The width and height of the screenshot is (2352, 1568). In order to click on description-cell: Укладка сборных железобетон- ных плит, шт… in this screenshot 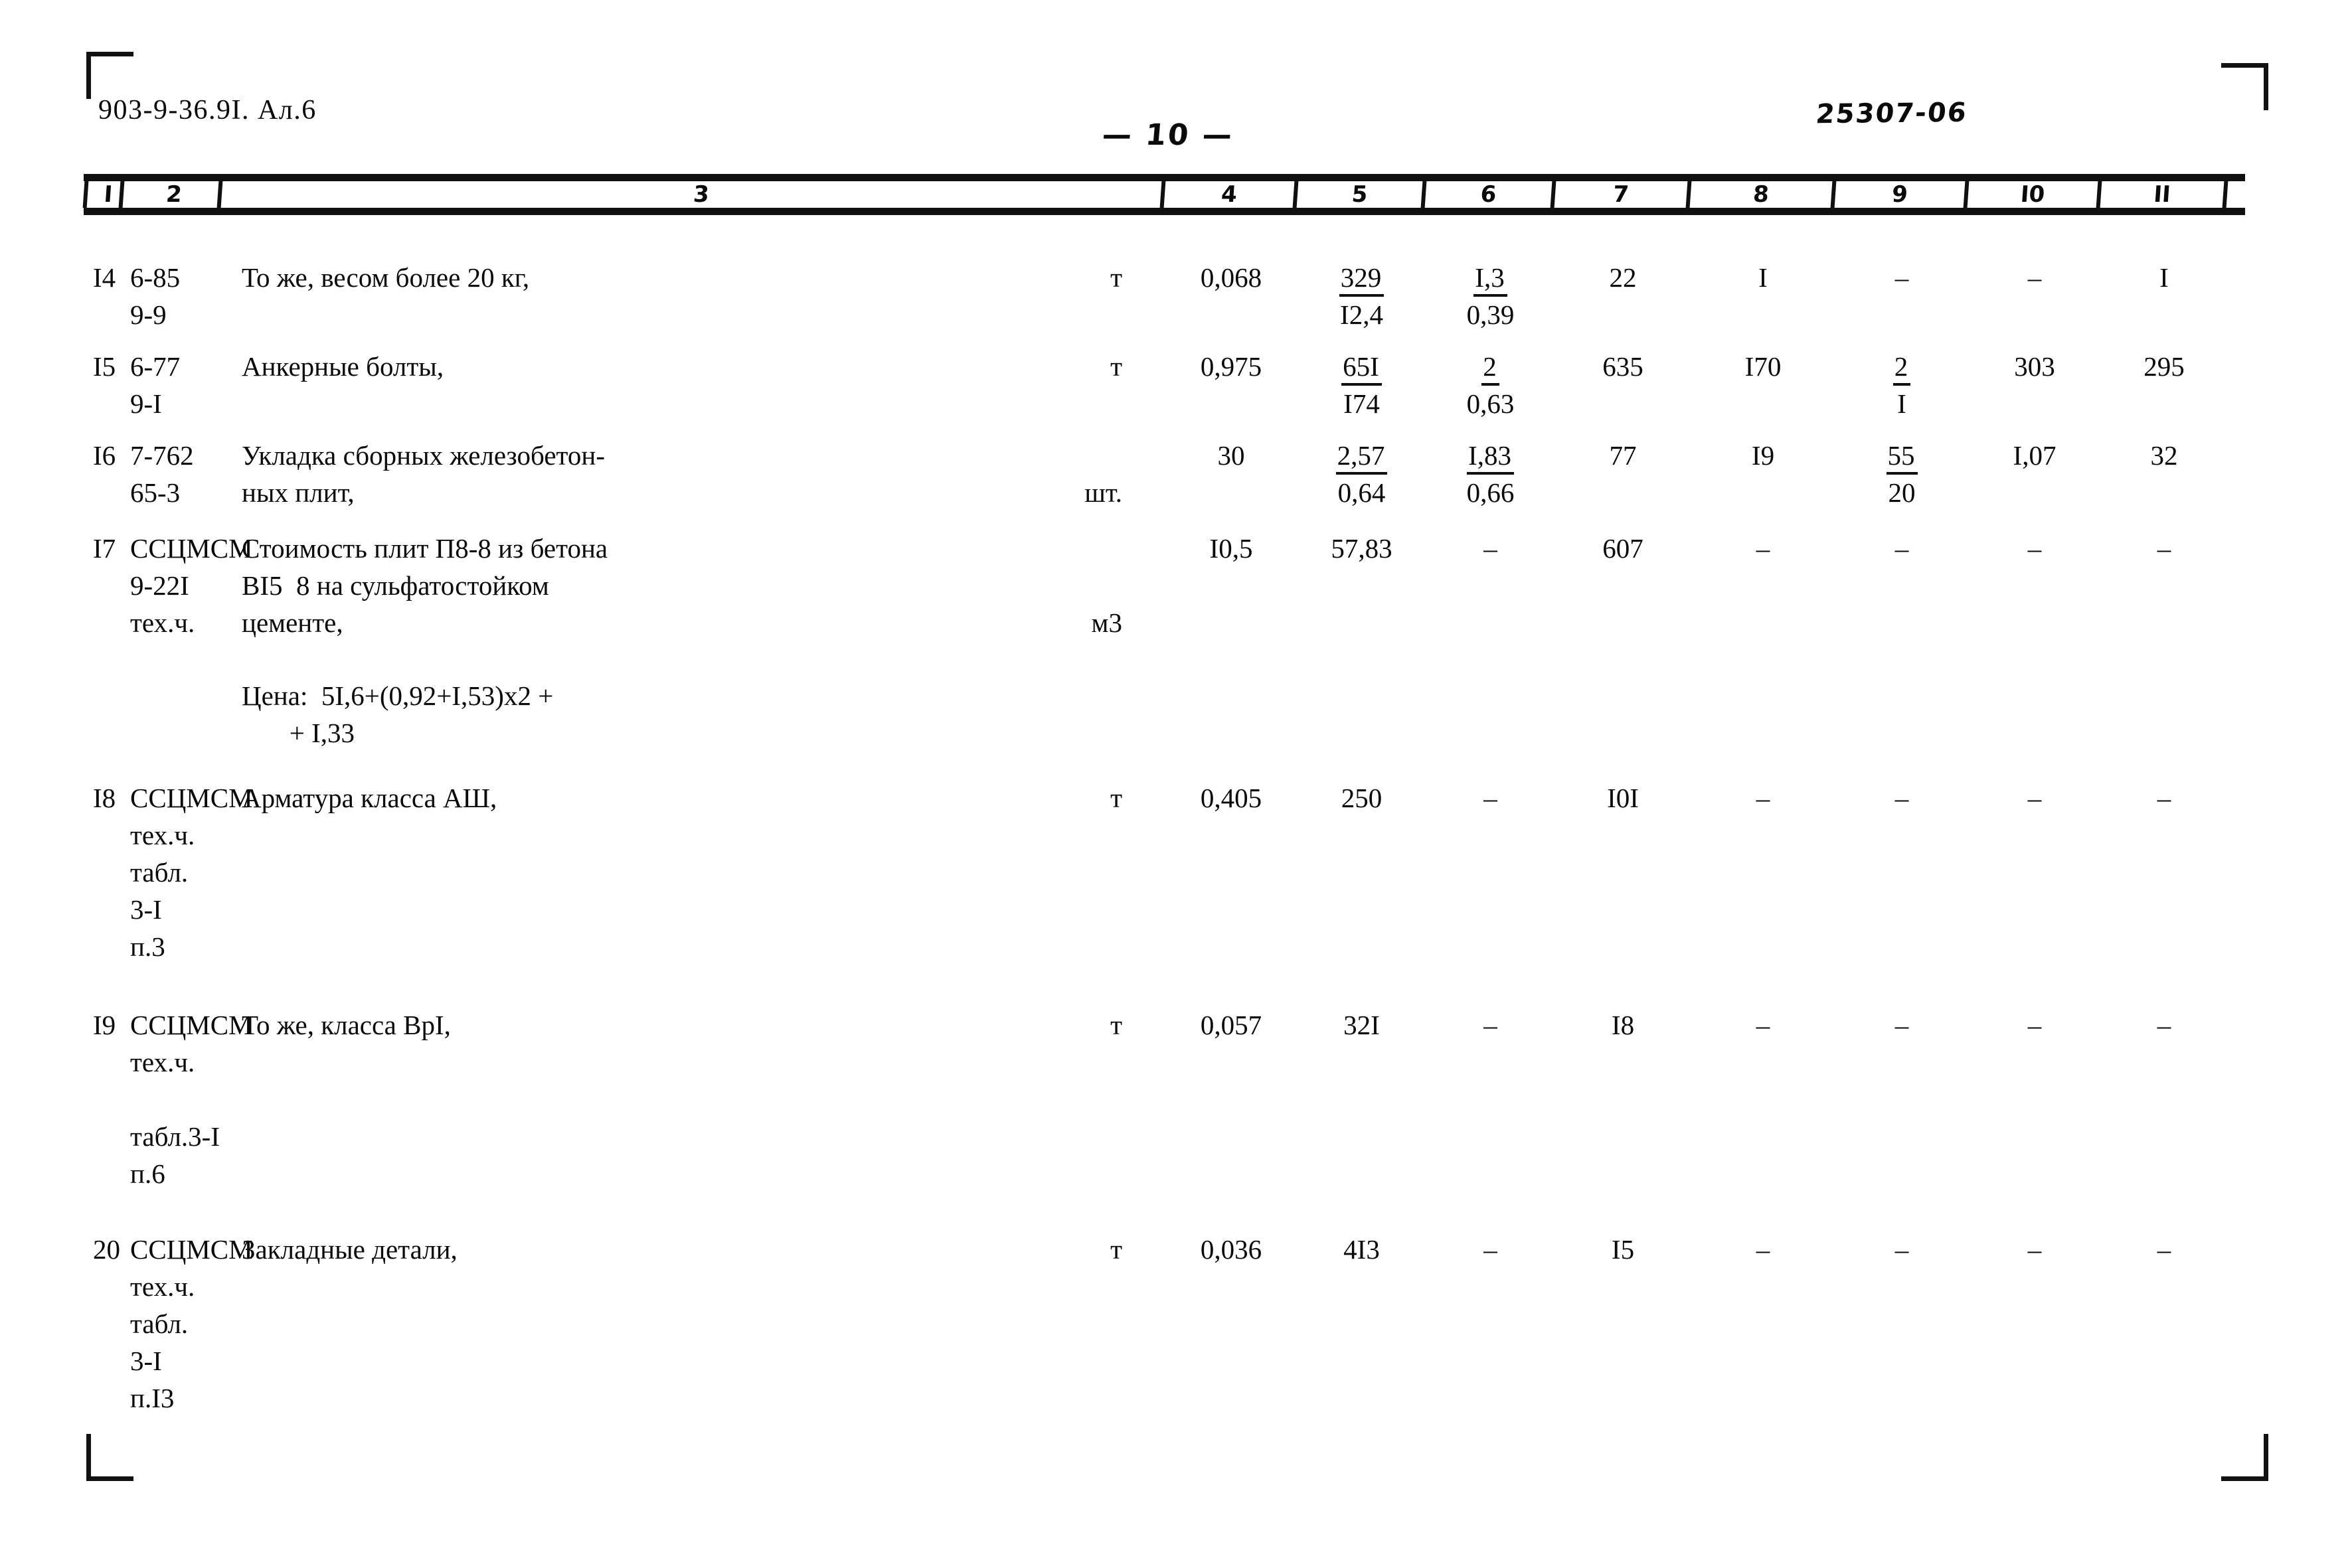, I will do `click(693, 474)`.